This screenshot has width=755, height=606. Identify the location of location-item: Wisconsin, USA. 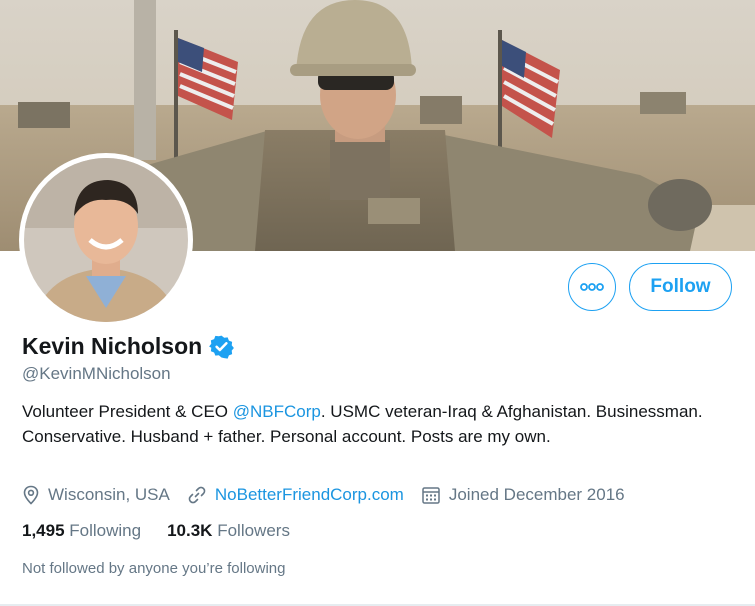
(96, 495).